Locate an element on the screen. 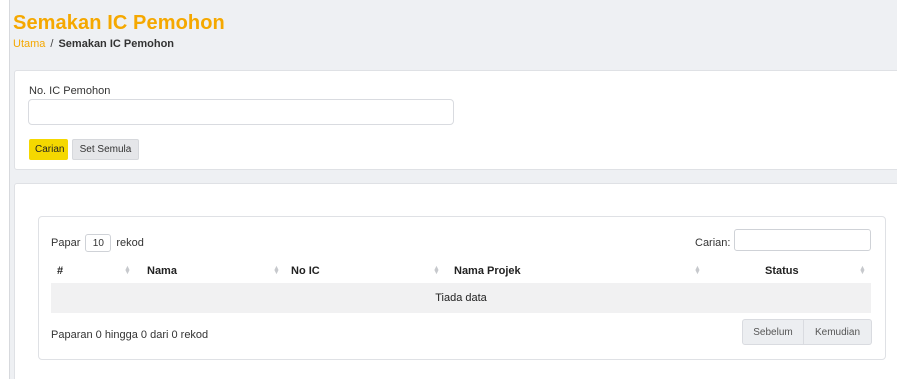 The width and height of the screenshot is (897, 379). page-length-select: 10 is located at coordinates (98, 243).